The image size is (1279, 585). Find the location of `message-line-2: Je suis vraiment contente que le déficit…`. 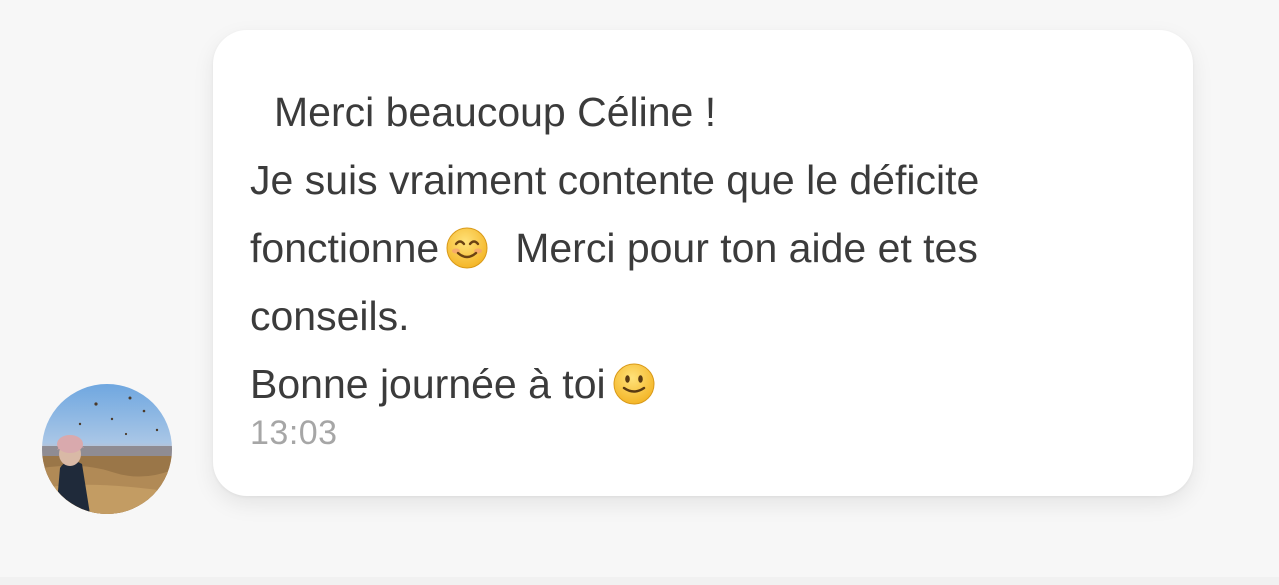

message-line-2: Je suis vraiment contente que le déficit… is located at coordinates (615, 180).